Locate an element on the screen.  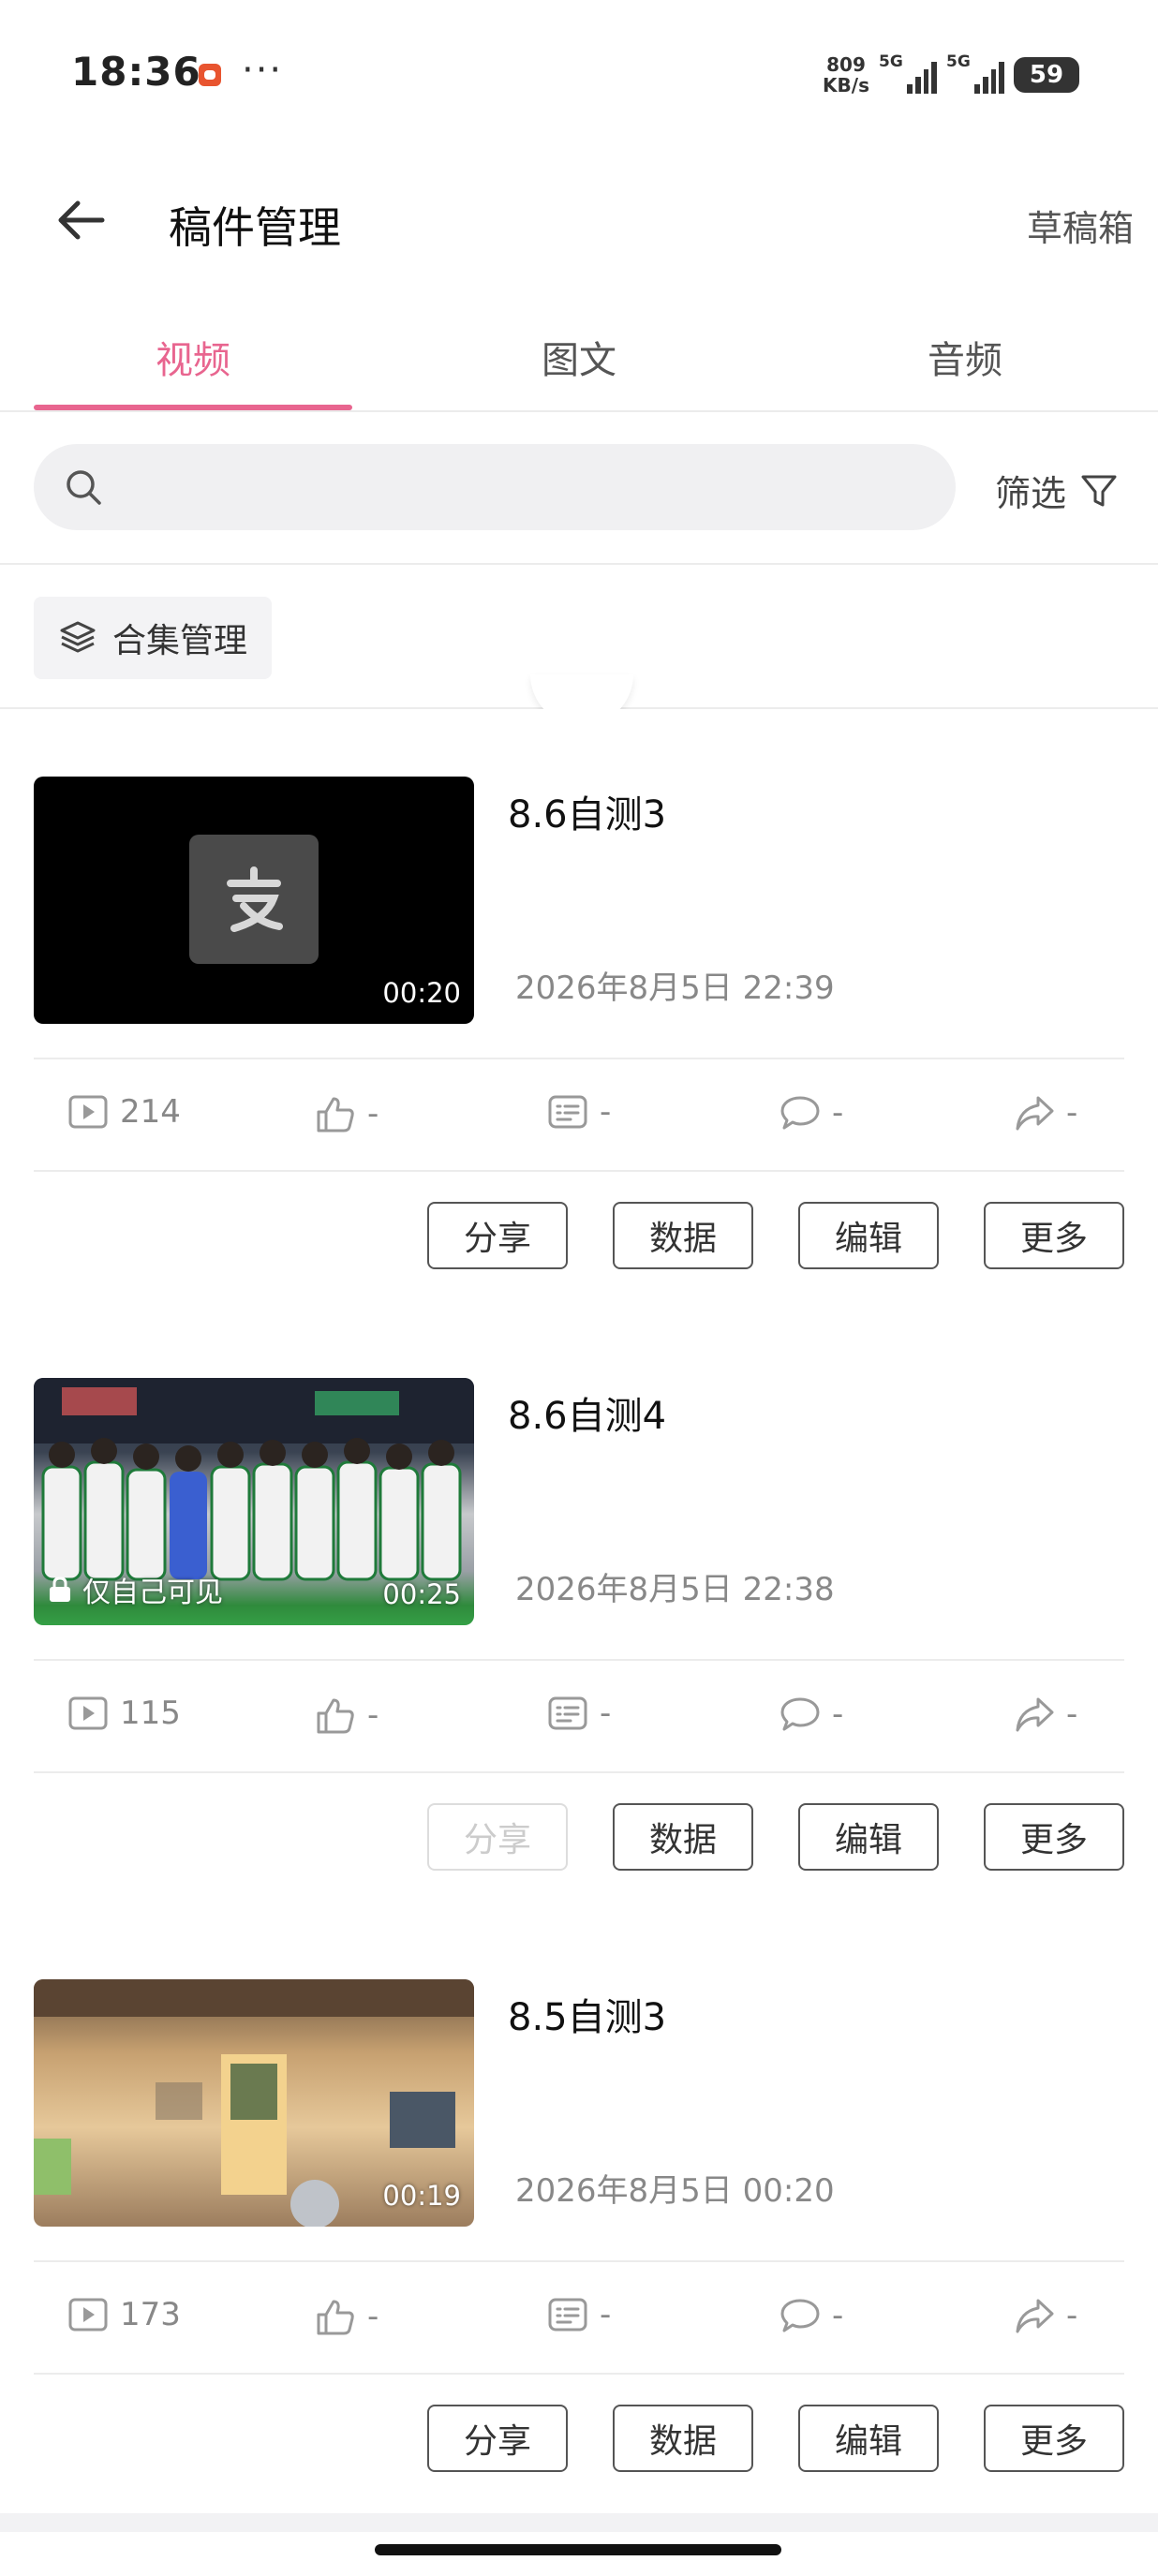
video-thumbnail: 仅自己可见 00:25 is located at coordinates (254, 1501).